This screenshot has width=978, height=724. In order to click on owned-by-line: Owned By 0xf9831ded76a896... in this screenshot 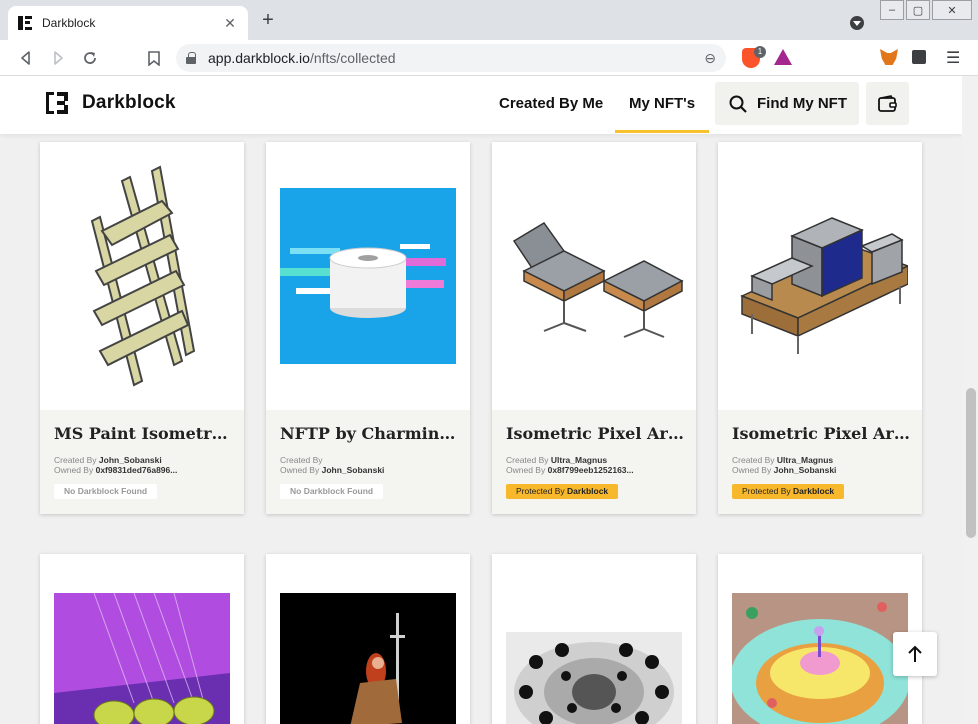, I will do `click(142, 470)`.